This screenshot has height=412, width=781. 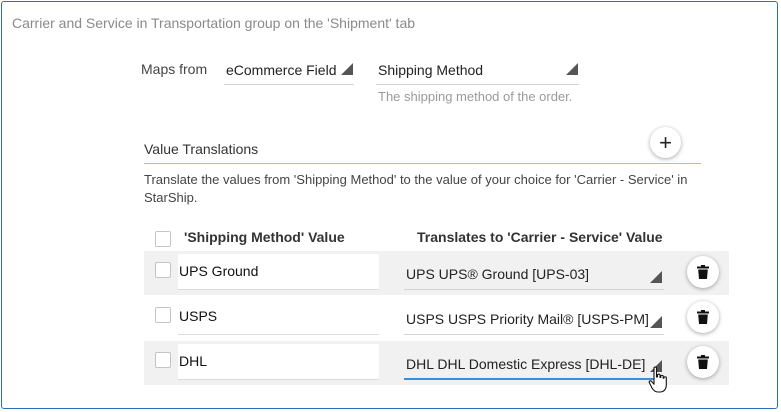 I want to click on hand-pointer-icon, so click(x=657, y=379).